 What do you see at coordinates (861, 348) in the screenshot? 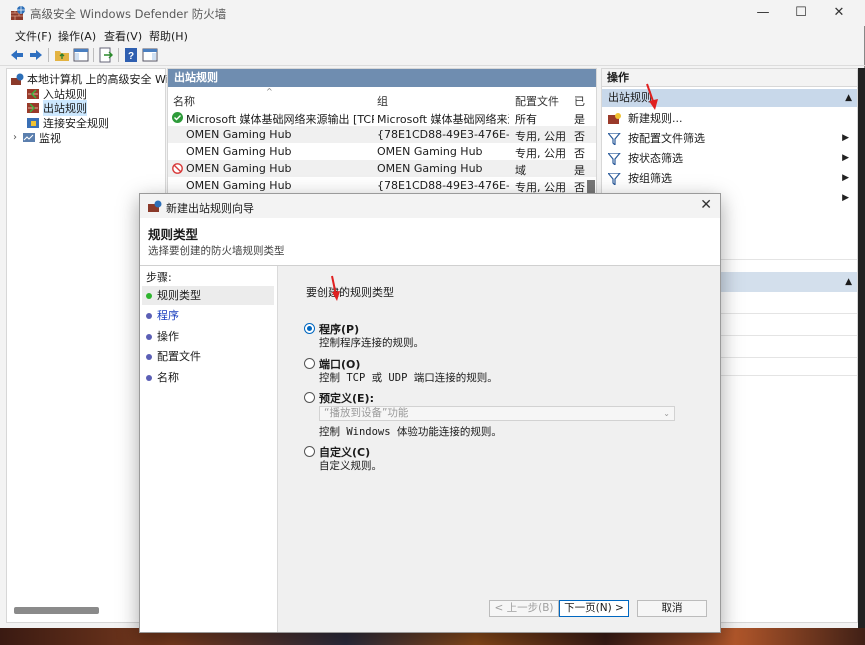
I see `desktop-edge` at bounding box center [861, 348].